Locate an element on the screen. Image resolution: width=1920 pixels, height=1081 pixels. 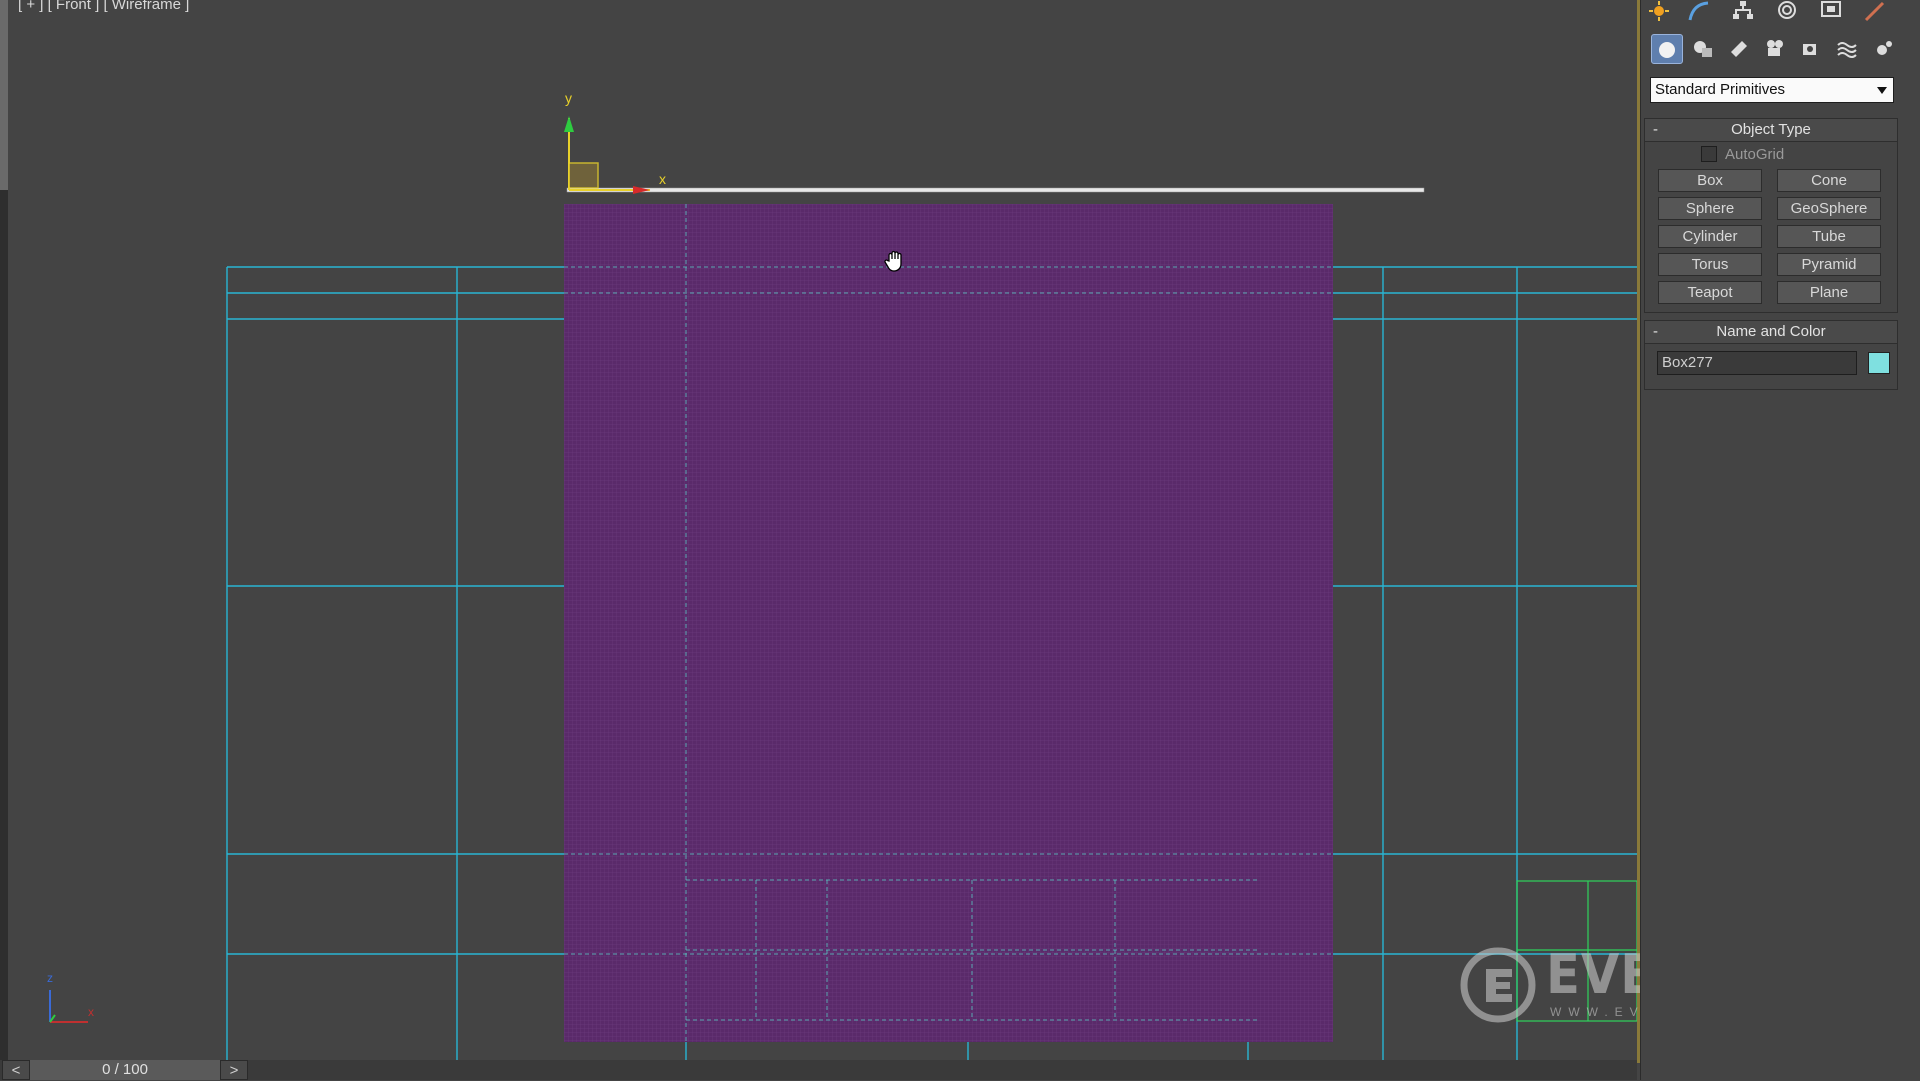
lights-icon is located at coordinates (1739, 49).